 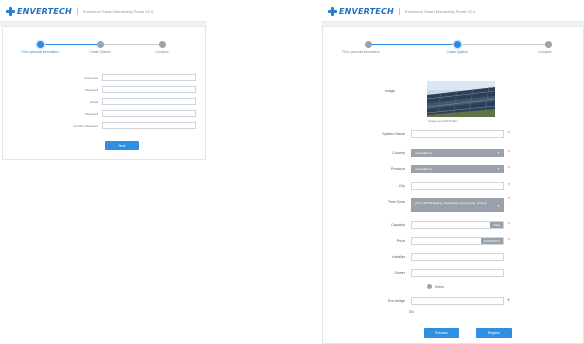 I want to click on demo-row: Demo, so click(x=435, y=286).